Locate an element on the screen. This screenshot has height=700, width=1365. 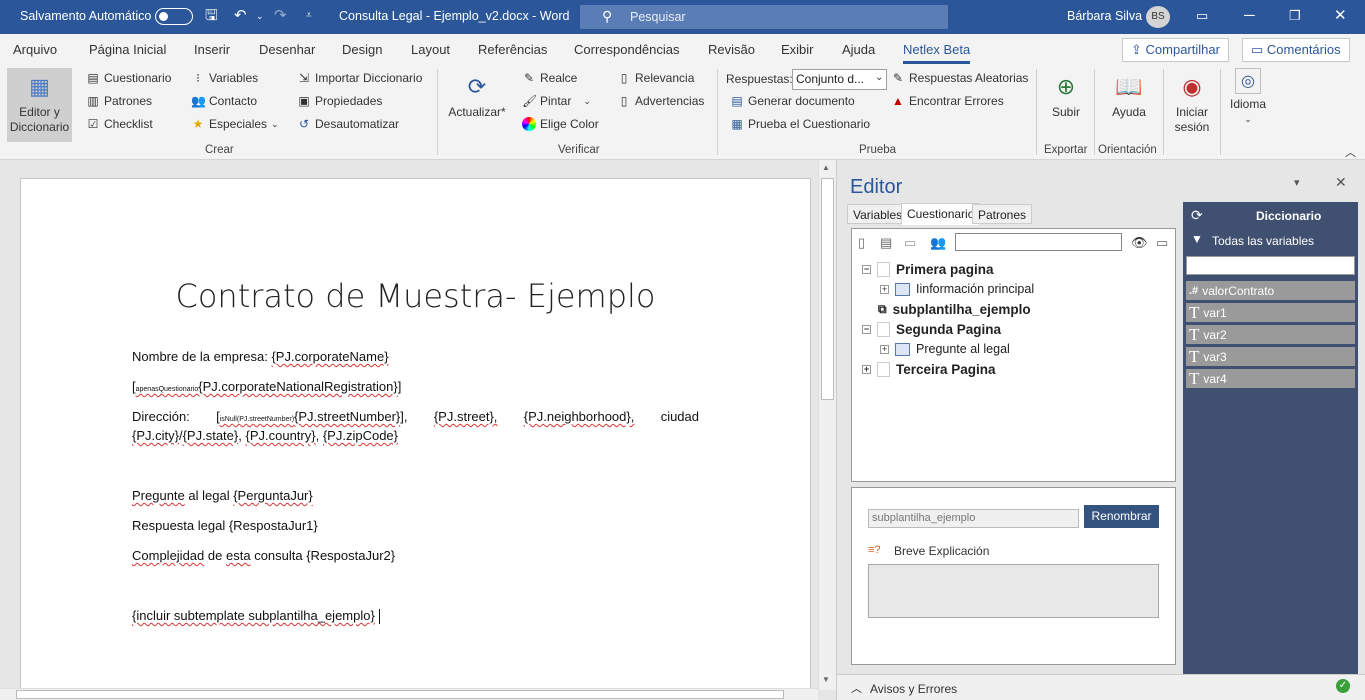
tab-cuestionario: Cuestionario is located at coordinates (941, 214).